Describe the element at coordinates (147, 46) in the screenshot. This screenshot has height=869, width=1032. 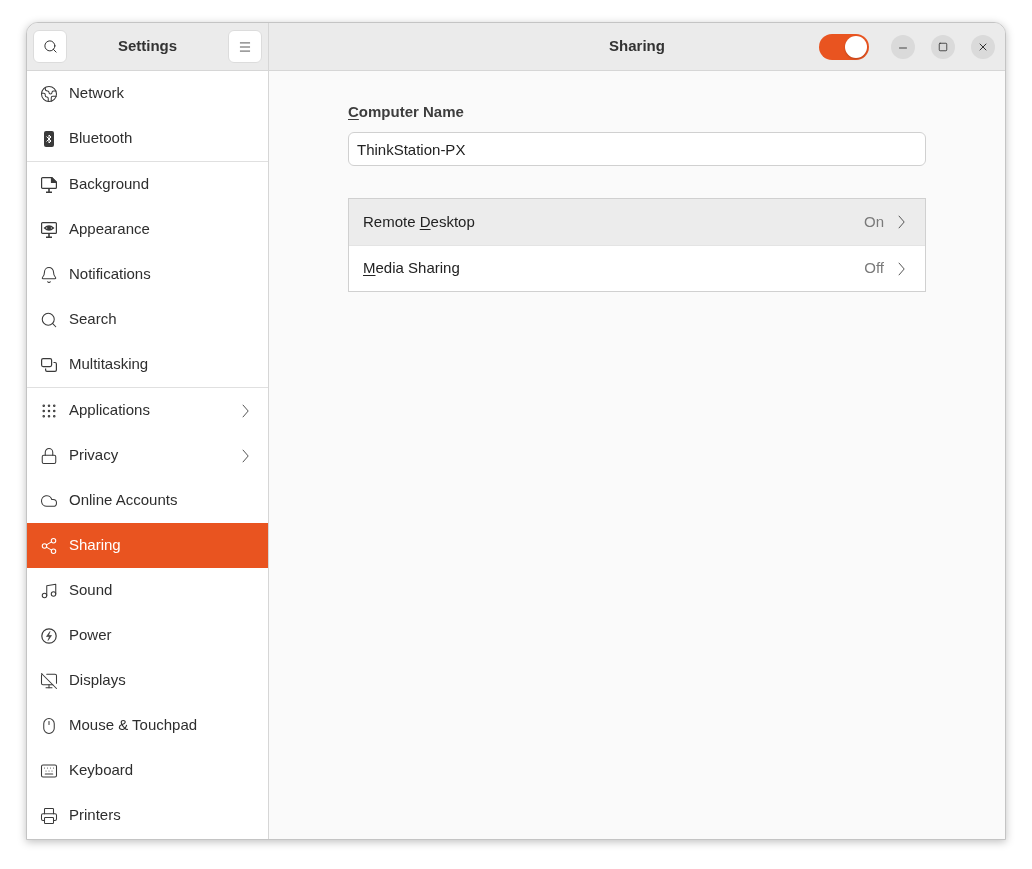
I see `sidebar-title: Settings` at that location.